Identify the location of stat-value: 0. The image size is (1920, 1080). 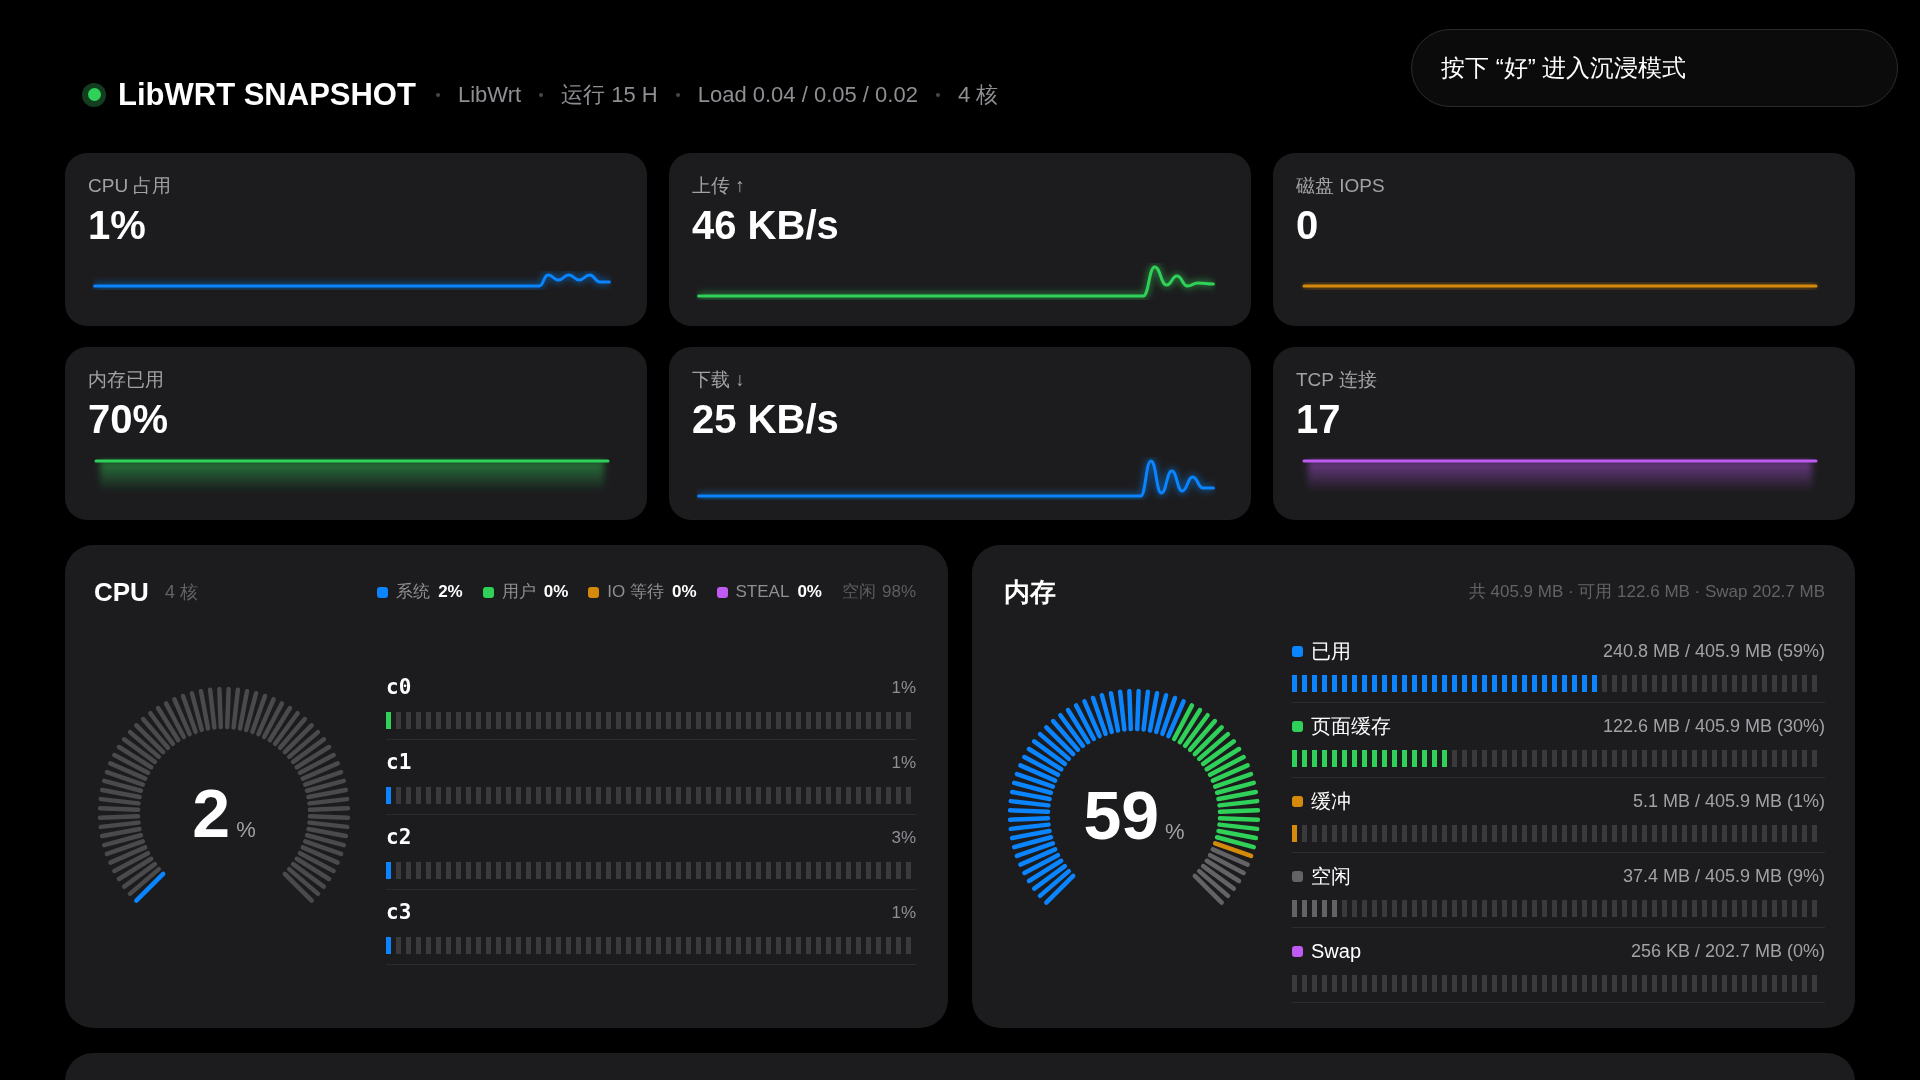
(1308, 225).